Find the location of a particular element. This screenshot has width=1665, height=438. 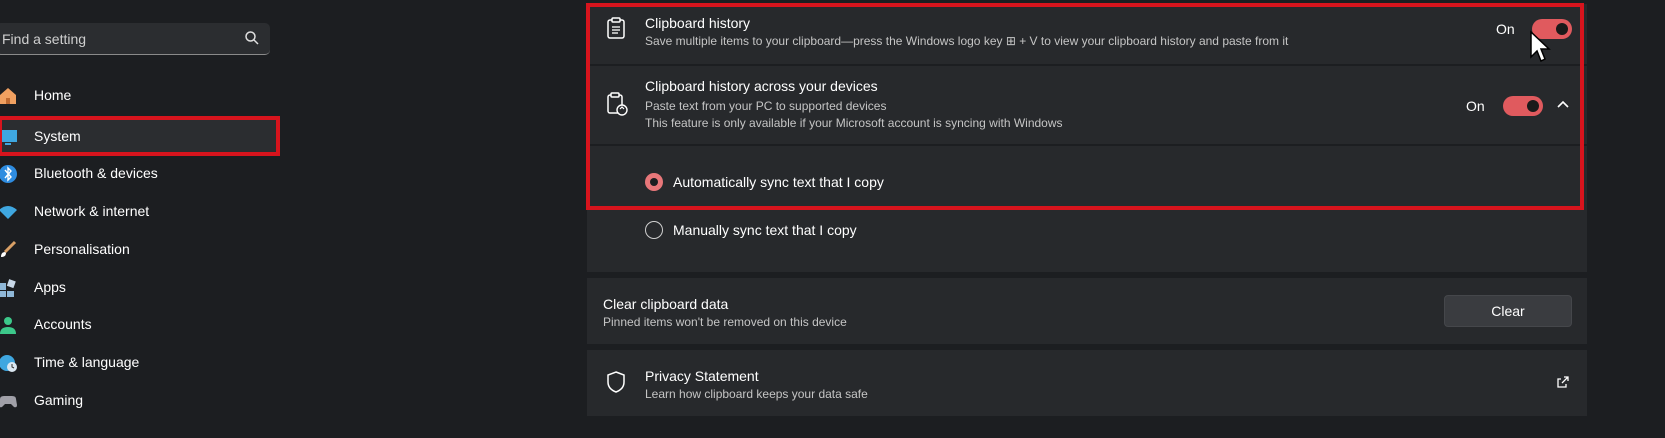

system-icon is located at coordinates (8, 137).